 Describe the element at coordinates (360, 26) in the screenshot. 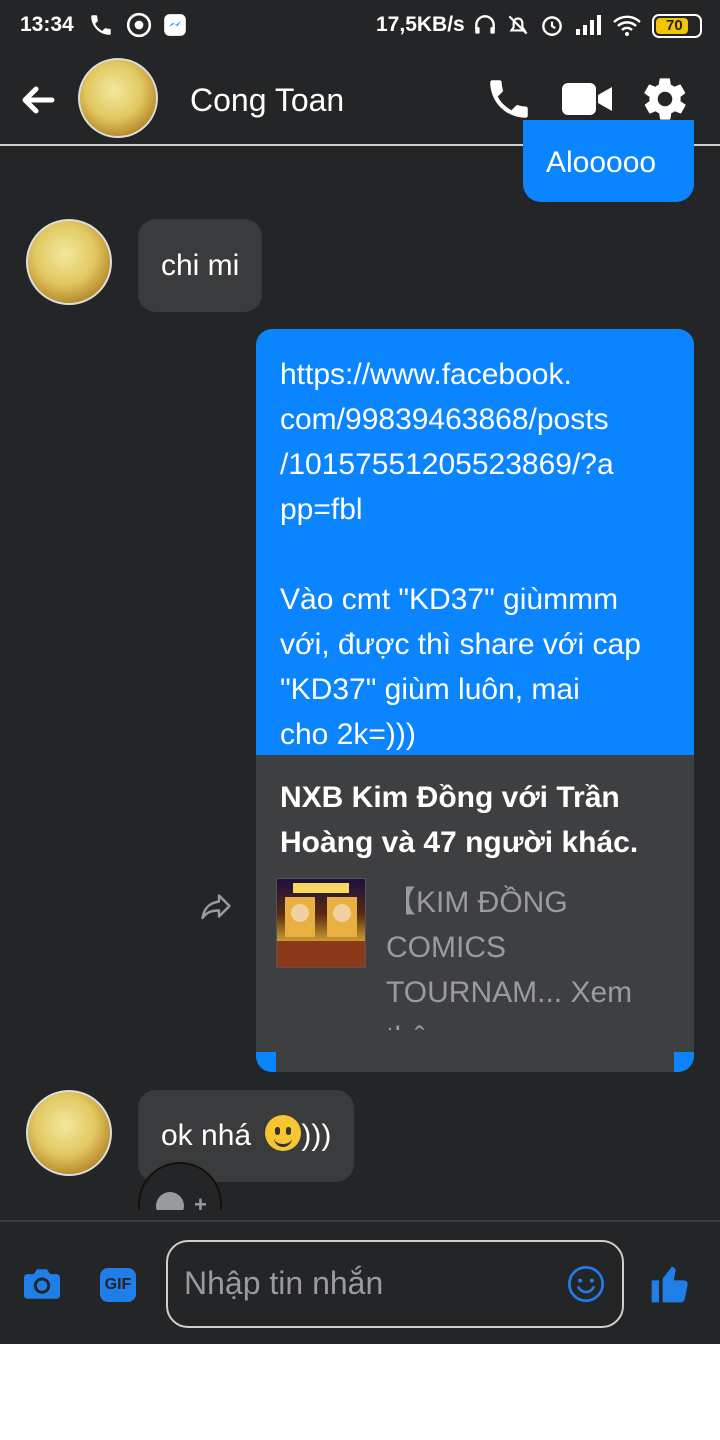

I see `status-bar: 13:34 17,5KB/s 70` at that location.